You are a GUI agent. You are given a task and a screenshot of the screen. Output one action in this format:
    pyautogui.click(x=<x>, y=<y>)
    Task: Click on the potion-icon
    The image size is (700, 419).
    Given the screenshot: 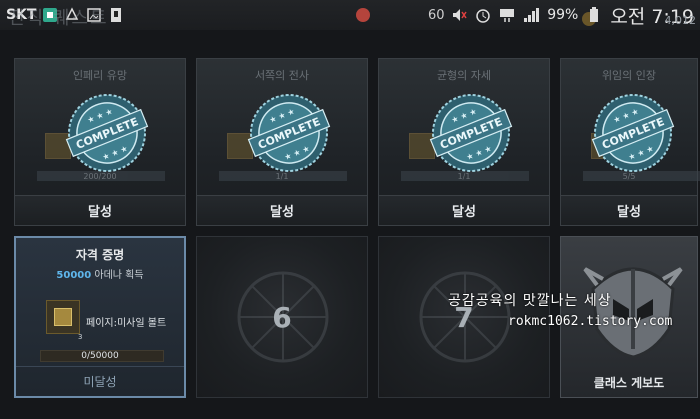 What is the action you would take?
    pyautogui.click(x=363, y=15)
    